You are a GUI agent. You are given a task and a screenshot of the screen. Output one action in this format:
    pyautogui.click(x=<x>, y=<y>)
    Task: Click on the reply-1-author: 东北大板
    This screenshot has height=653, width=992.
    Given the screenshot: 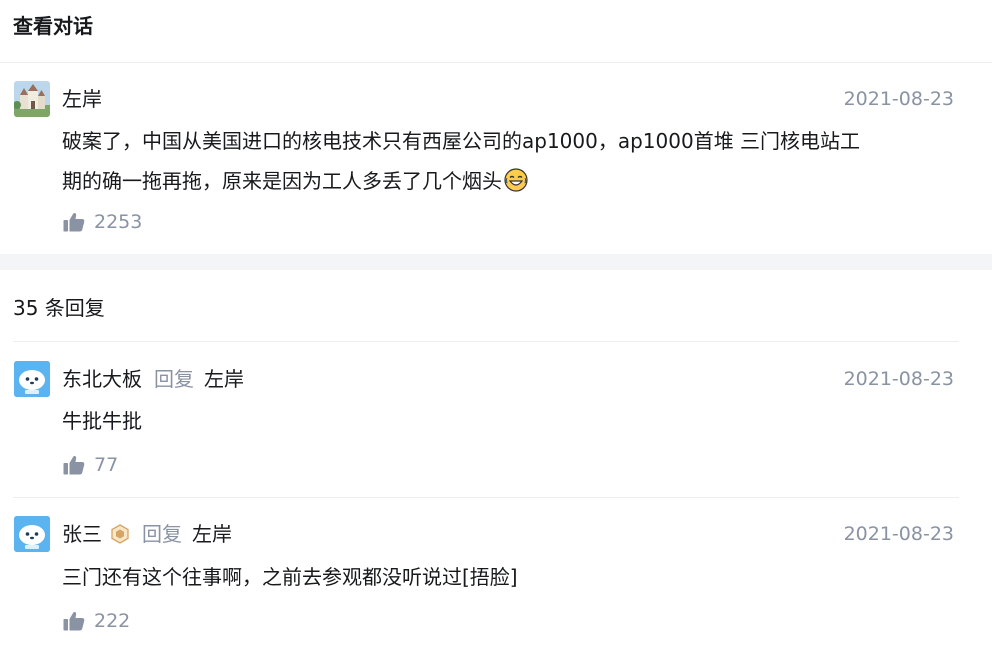 What is the action you would take?
    pyautogui.click(x=102, y=379)
    